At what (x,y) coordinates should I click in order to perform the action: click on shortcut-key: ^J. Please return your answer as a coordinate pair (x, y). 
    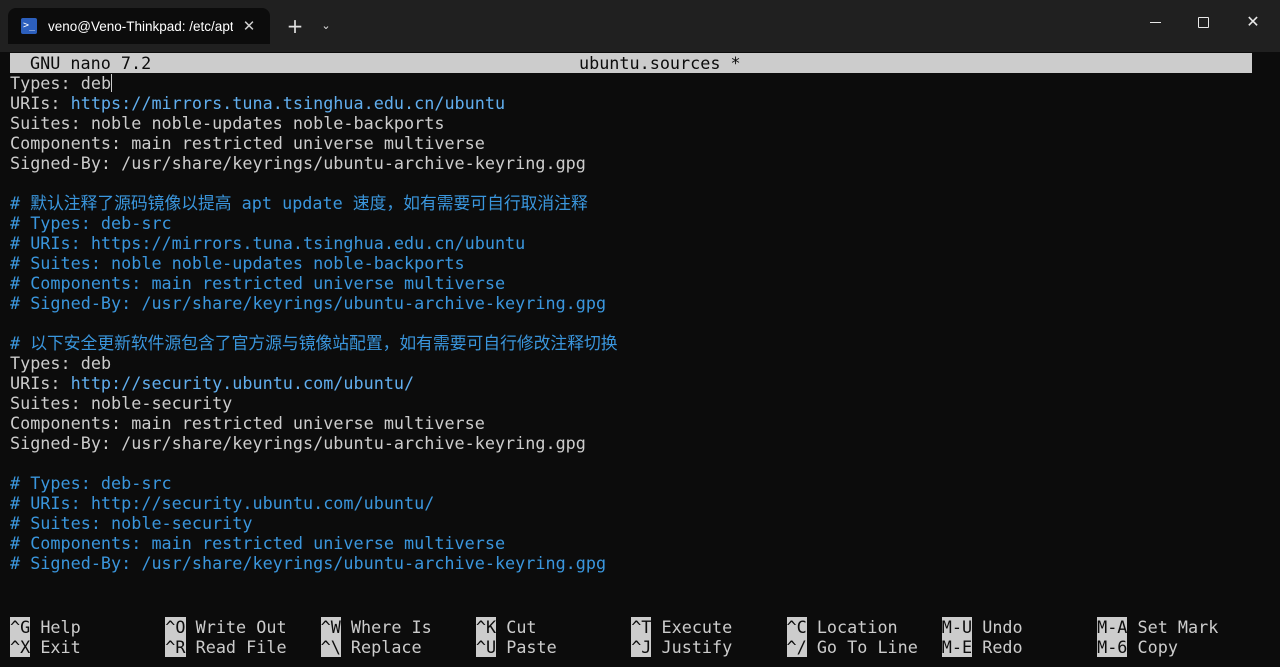
    Looking at the image, I should click on (641, 647).